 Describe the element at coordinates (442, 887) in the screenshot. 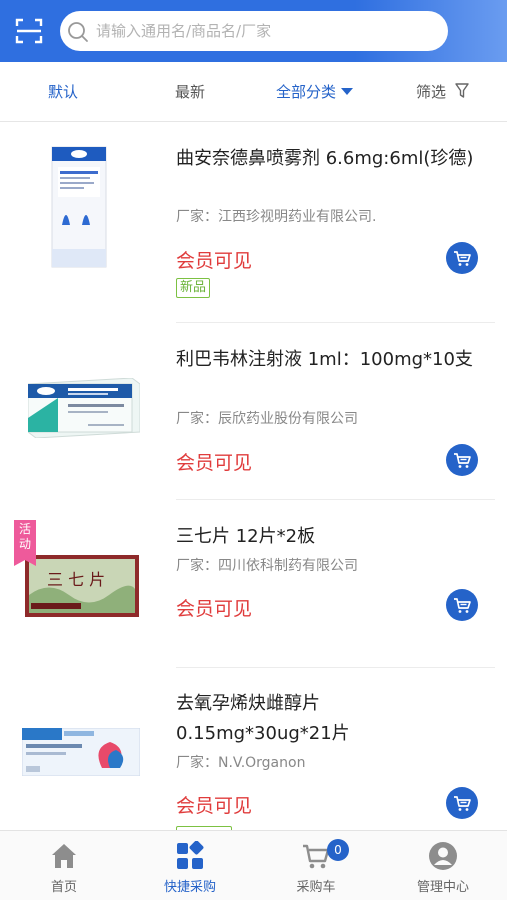

I see `nav-manage-label: 管理中心` at that location.